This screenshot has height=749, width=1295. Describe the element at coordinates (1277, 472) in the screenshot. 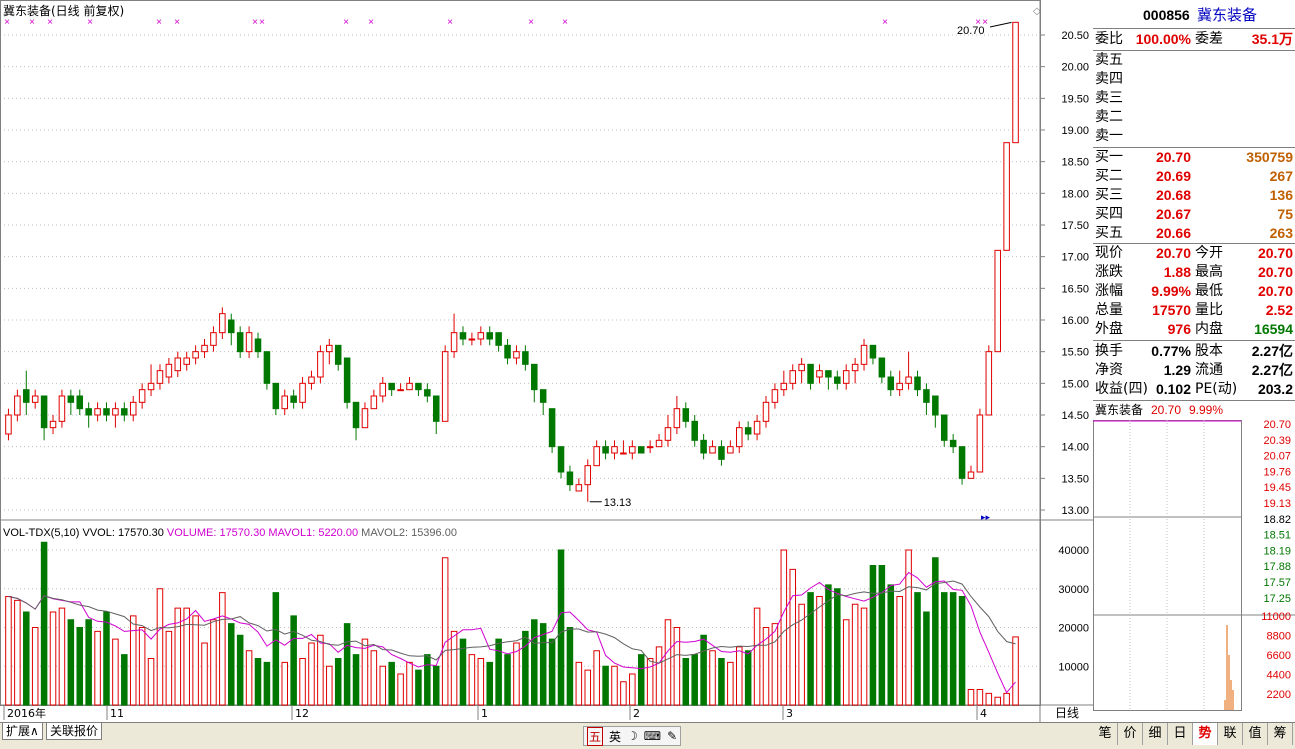

I see `mini-price-tick: 19.76` at that location.